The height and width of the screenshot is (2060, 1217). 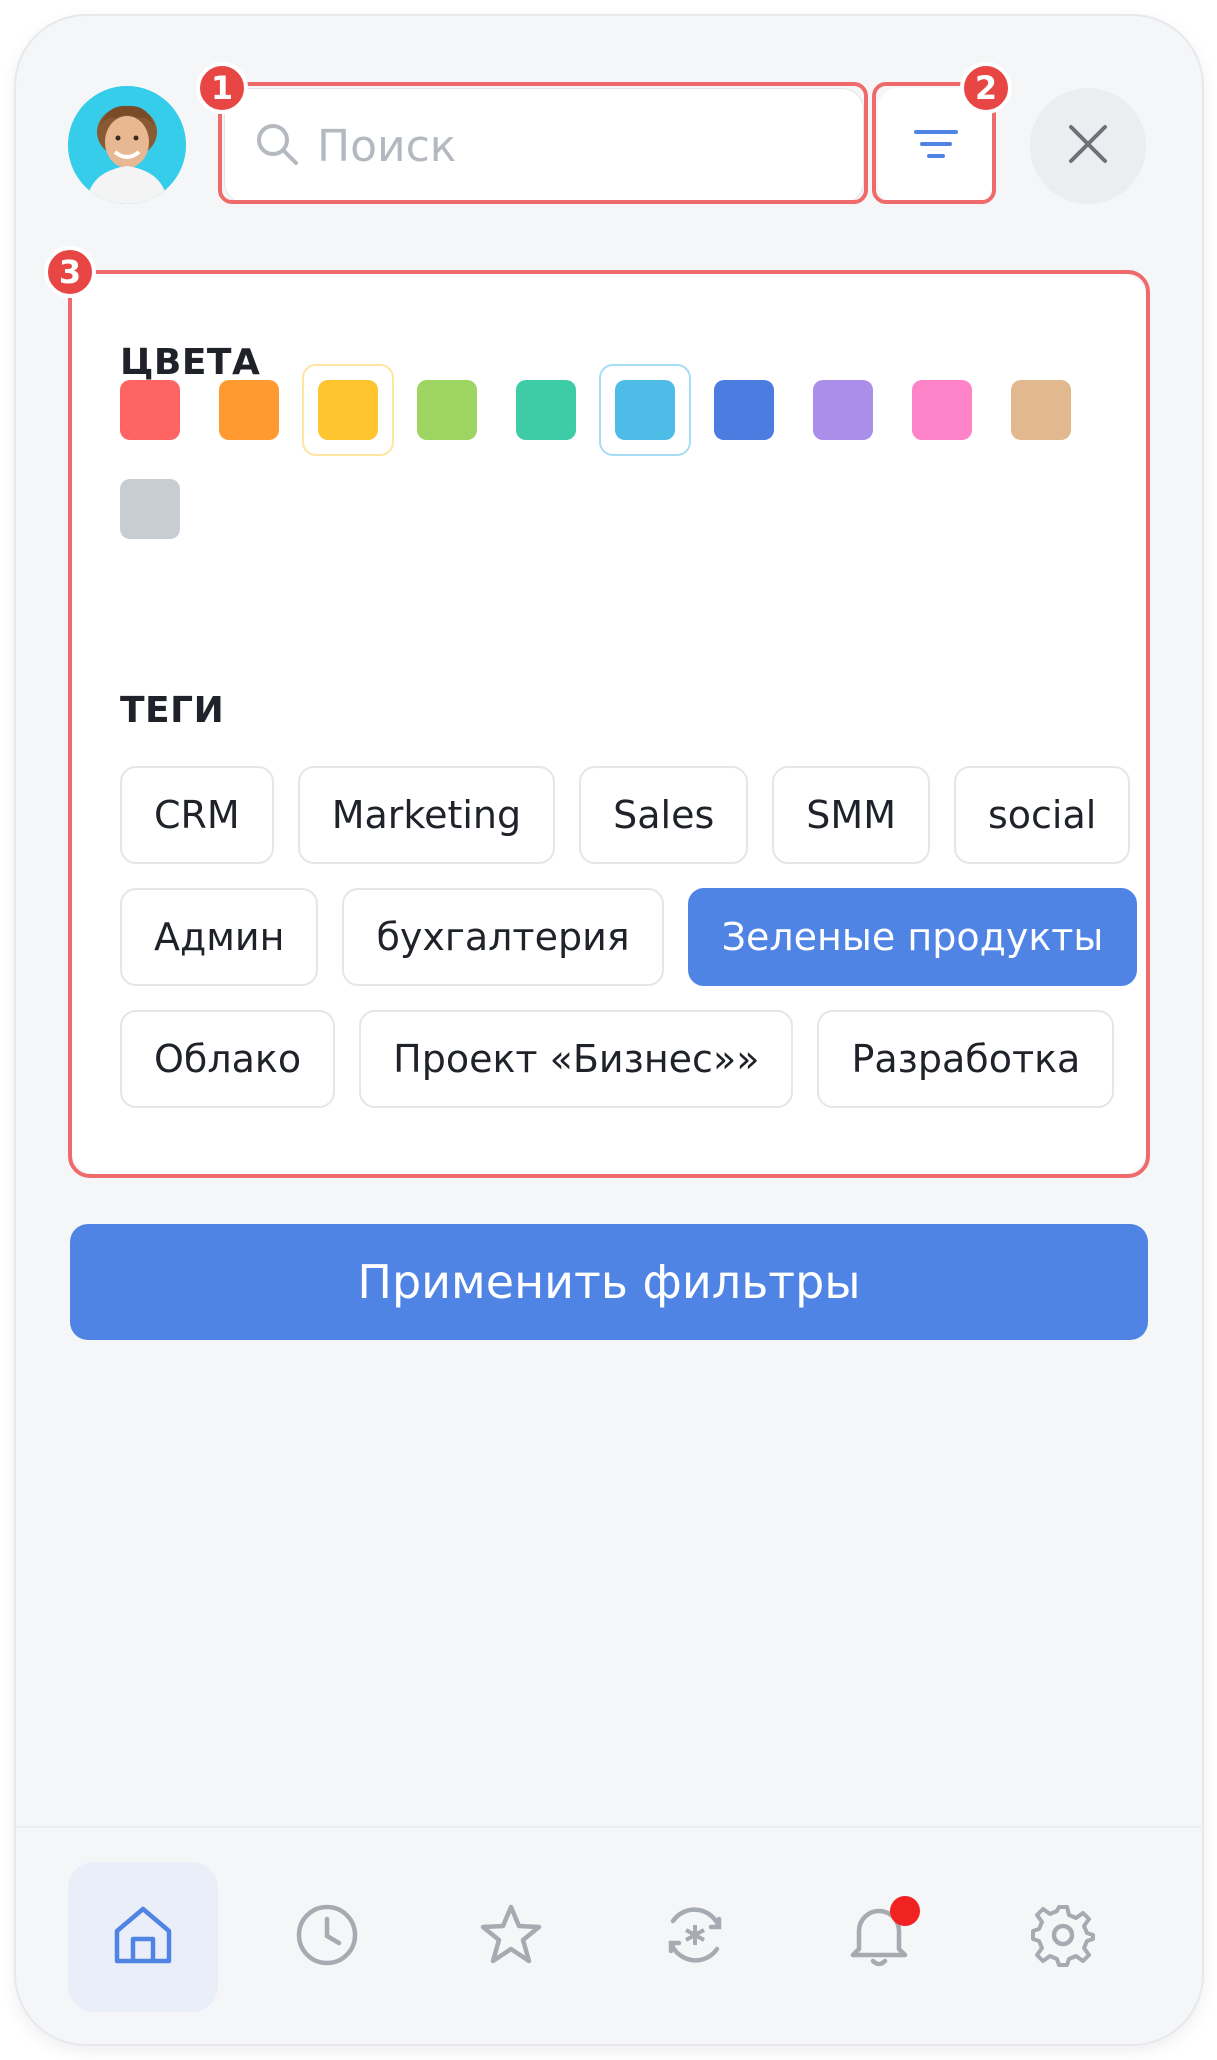 What do you see at coordinates (609, 1935) in the screenshot?
I see `bottom-navigation` at bounding box center [609, 1935].